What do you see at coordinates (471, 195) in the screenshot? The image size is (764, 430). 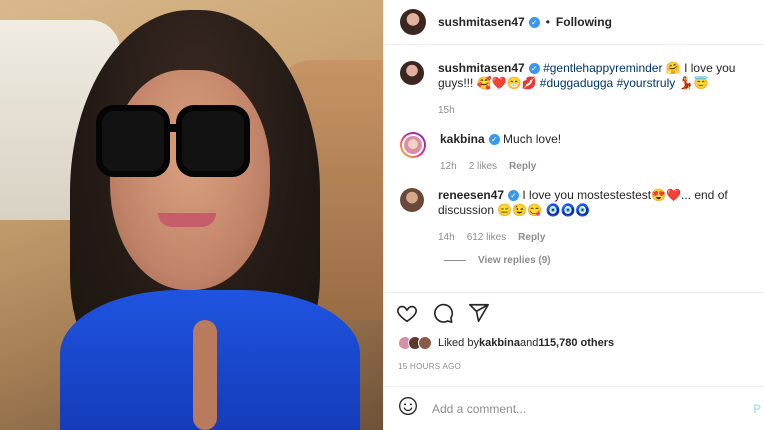 I see `commenter-username: reneesen47` at bounding box center [471, 195].